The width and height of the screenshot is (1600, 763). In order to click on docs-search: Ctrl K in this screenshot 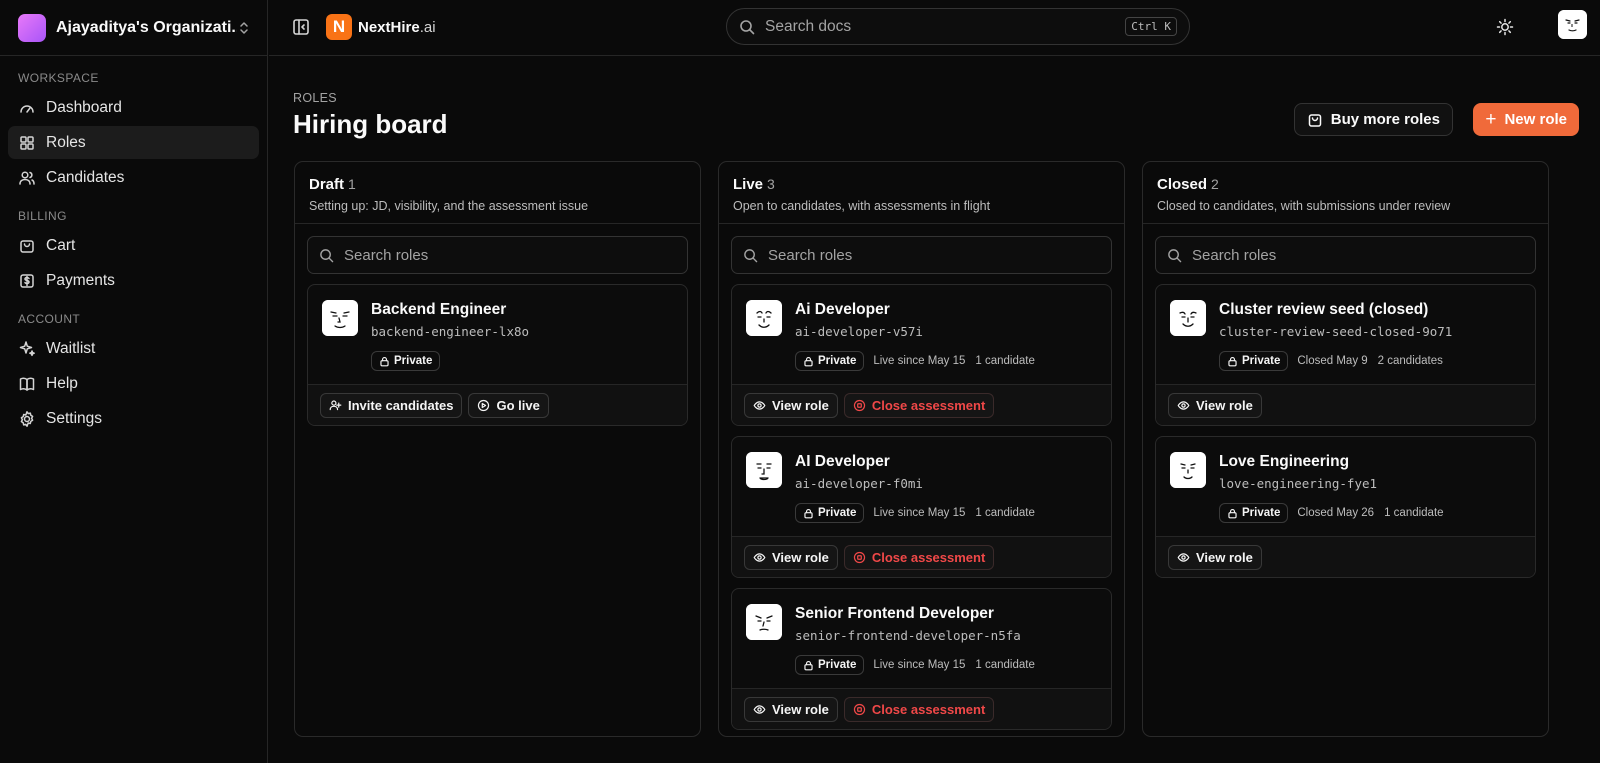, I will do `click(958, 26)`.